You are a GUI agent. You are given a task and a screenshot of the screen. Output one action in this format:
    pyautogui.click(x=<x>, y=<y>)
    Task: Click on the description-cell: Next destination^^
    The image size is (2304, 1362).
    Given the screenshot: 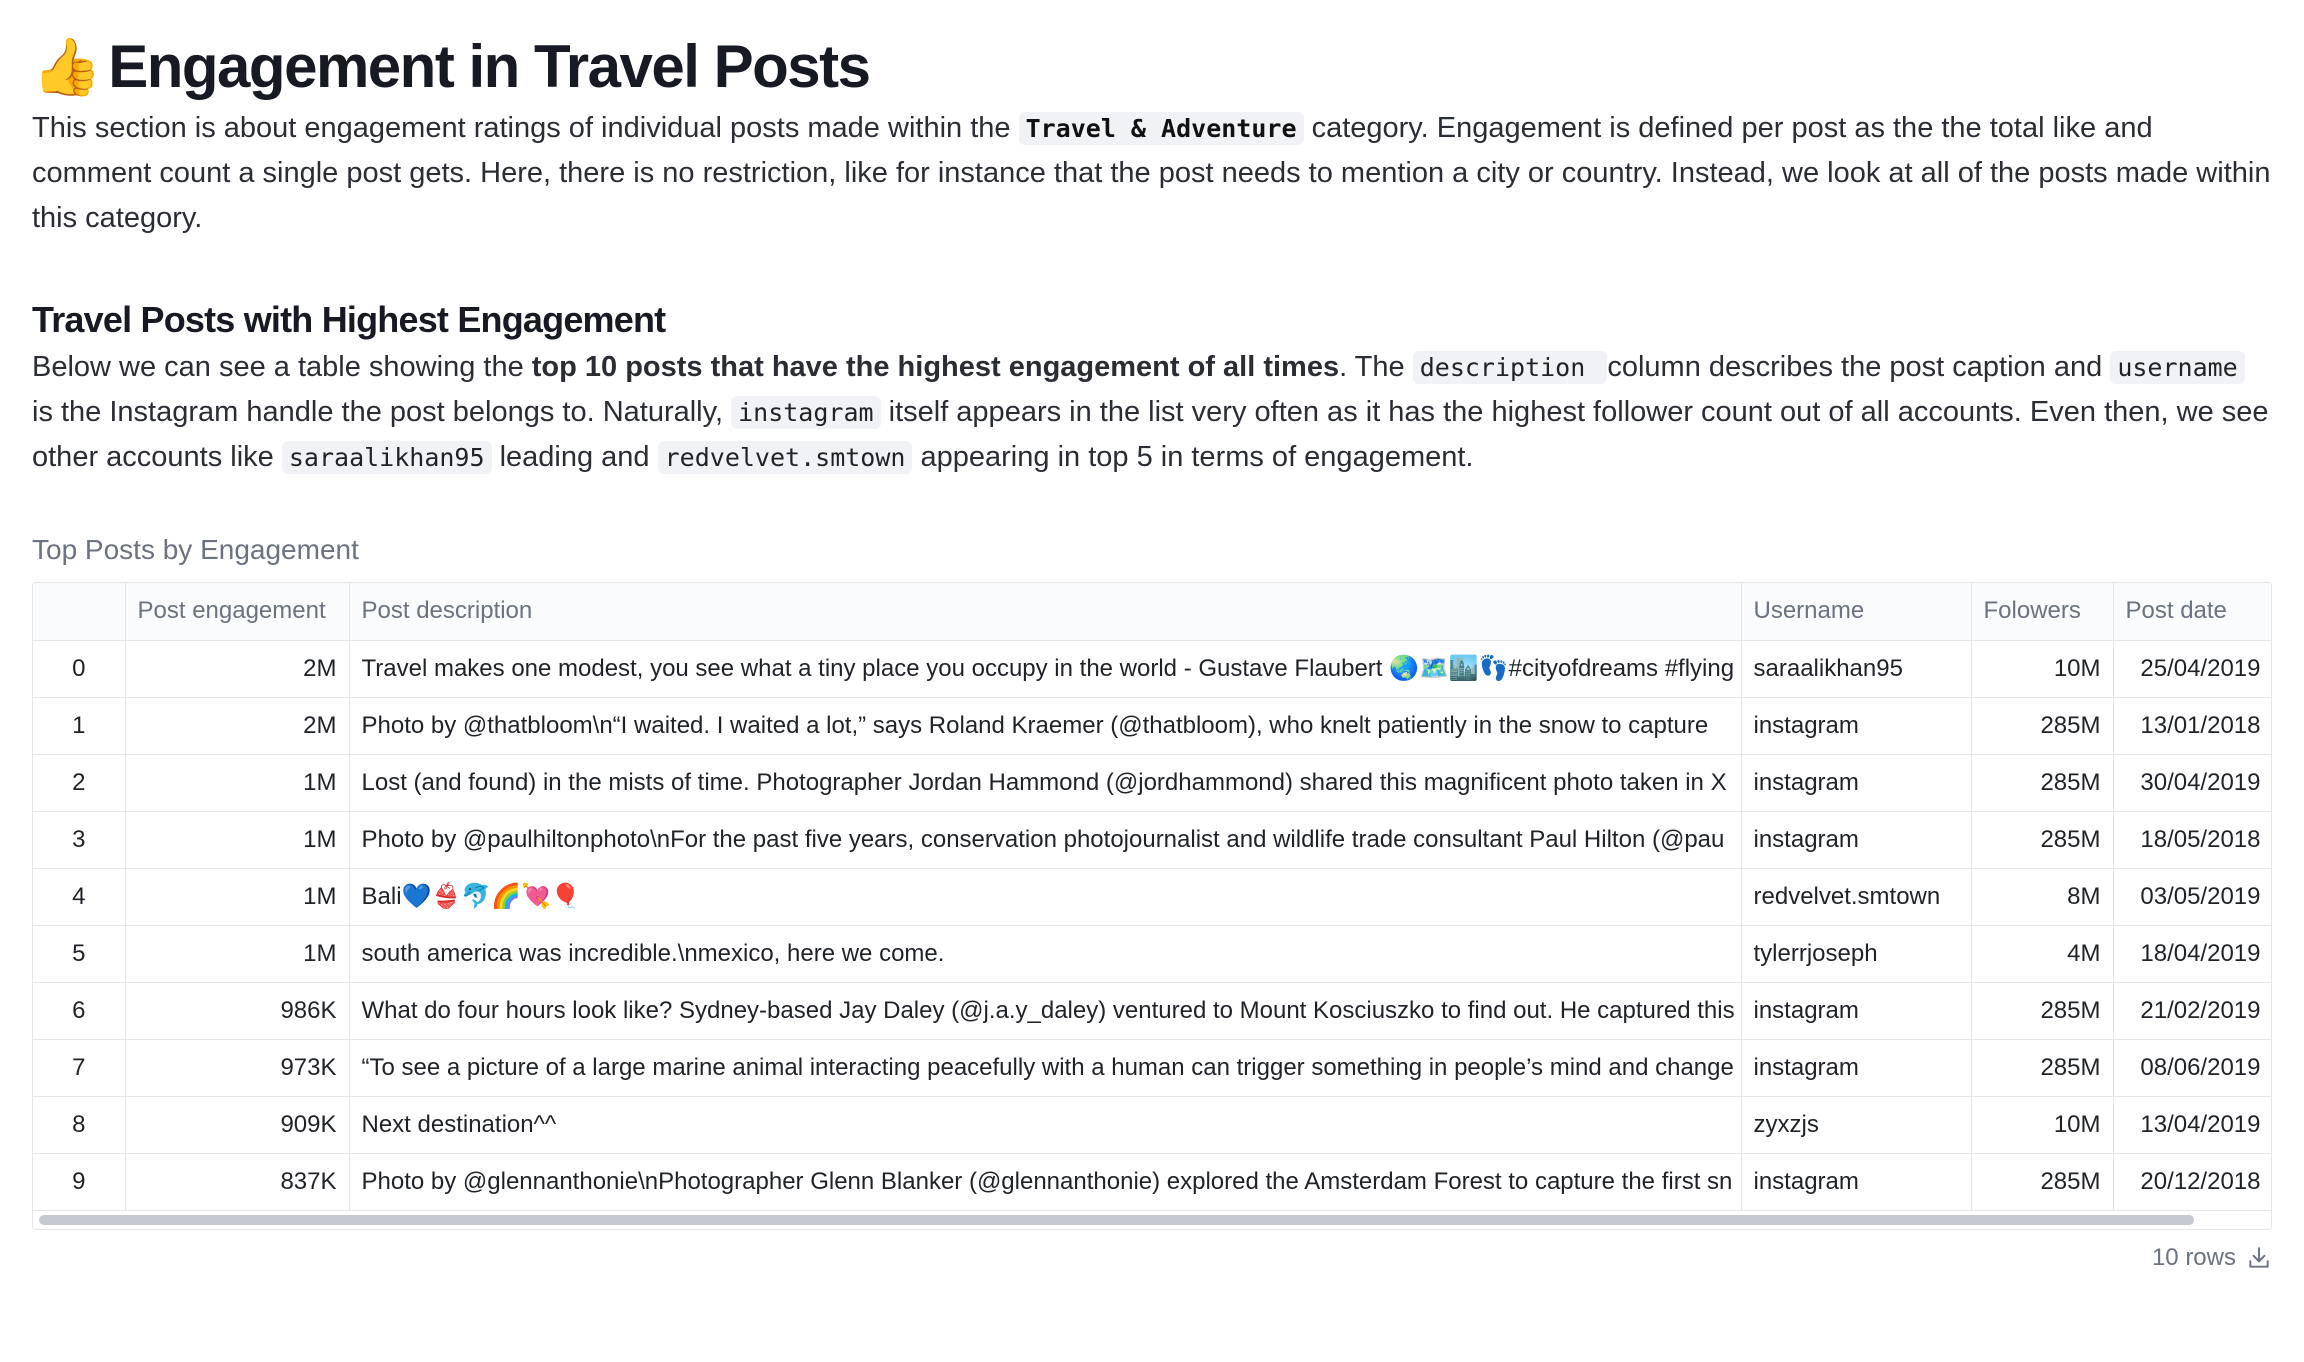 What is the action you would take?
    pyautogui.click(x=1045, y=1125)
    